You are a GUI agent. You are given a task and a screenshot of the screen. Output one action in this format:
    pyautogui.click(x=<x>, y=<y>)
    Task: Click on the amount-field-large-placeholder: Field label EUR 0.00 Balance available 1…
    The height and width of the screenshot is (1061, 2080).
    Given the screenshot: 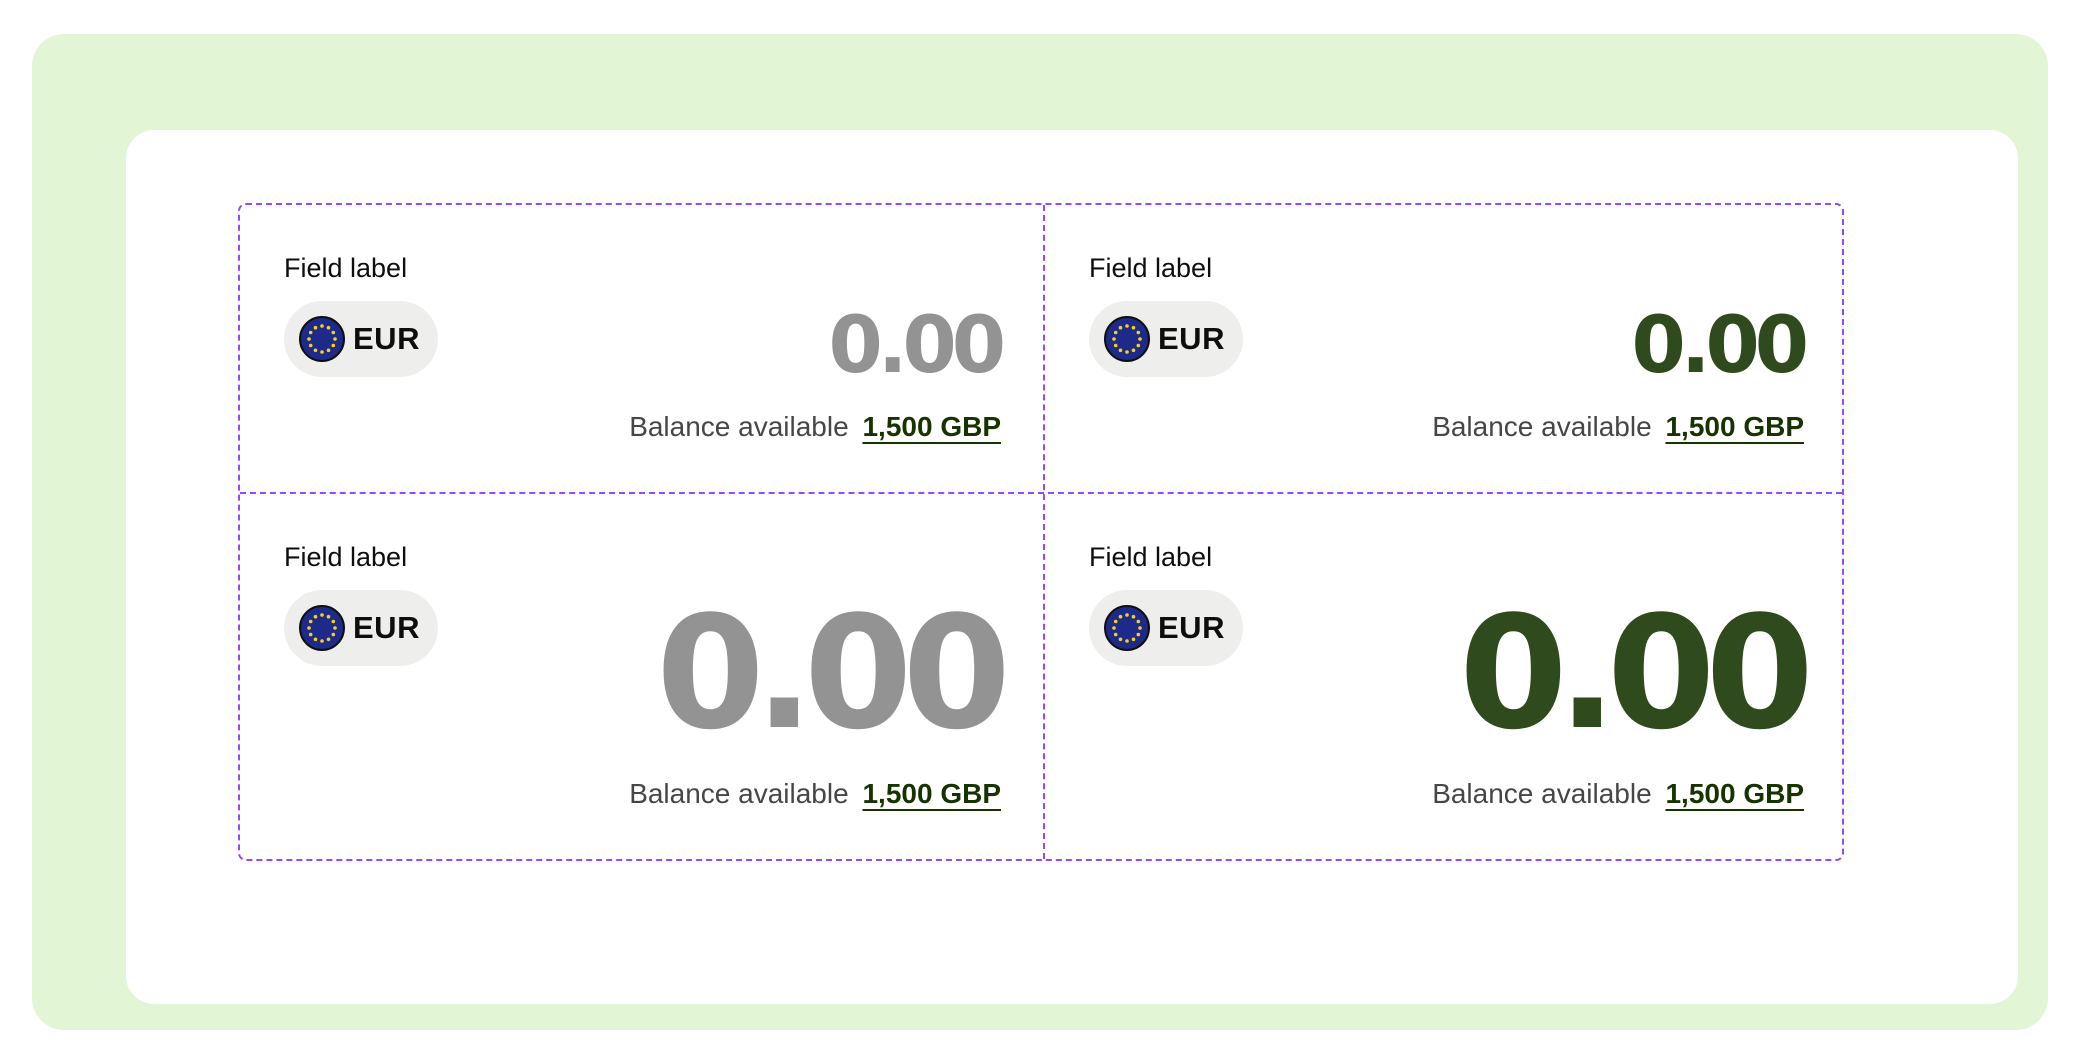 What is the action you would take?
    pyautogui.click(x=641, y=676)
    